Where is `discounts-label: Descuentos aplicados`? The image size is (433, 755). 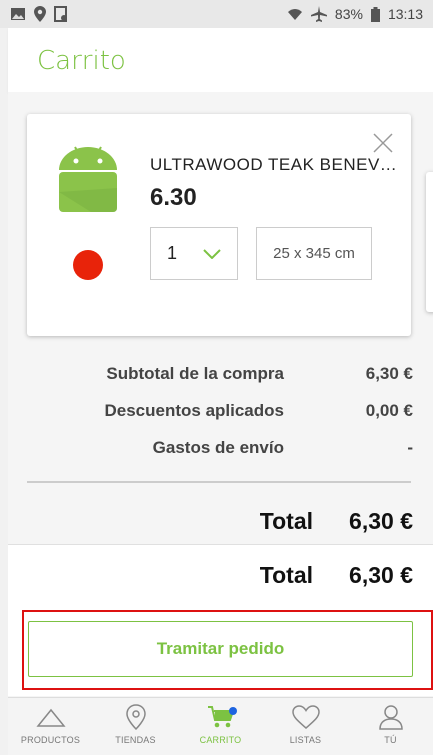 discounts-label: Descuentos aplicados is located at coordinates (194, 410).